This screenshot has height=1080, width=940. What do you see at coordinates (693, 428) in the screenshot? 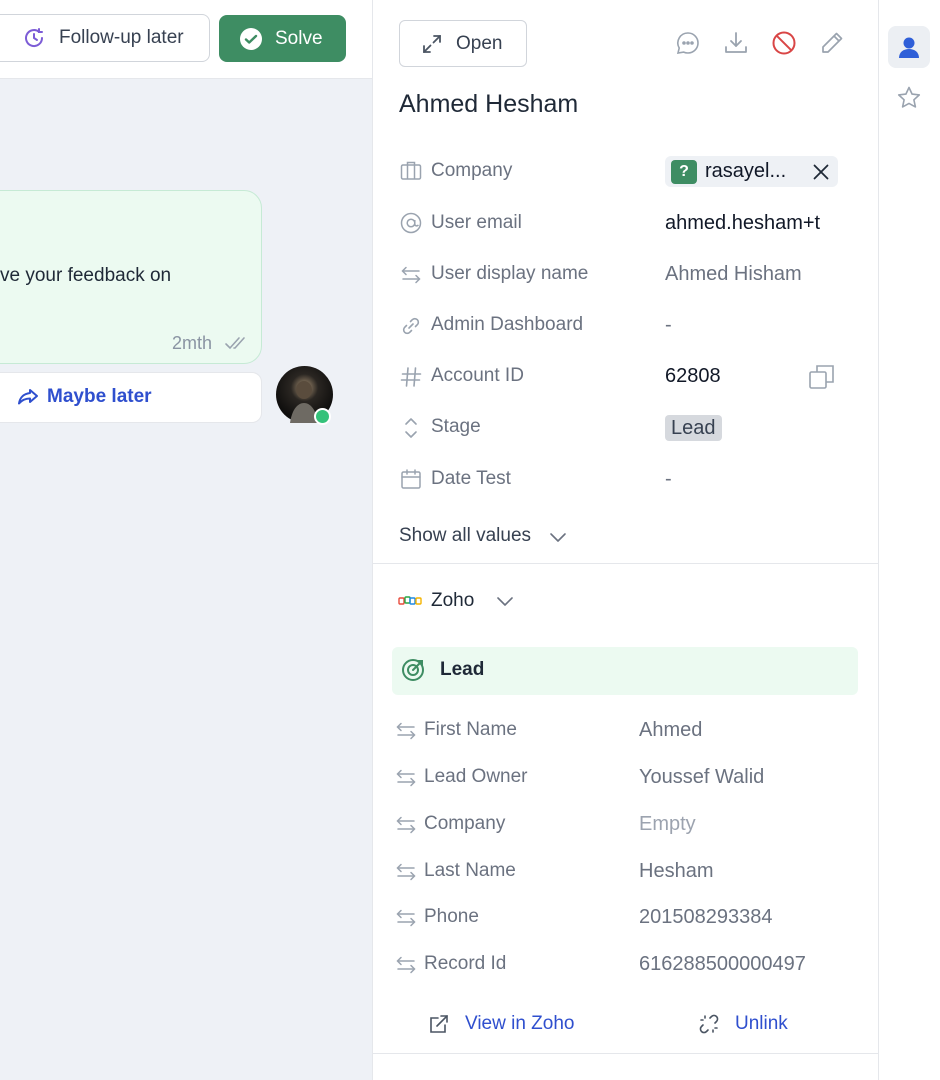
I see `stage-badge: Lead` at bounding box center [693, 428].